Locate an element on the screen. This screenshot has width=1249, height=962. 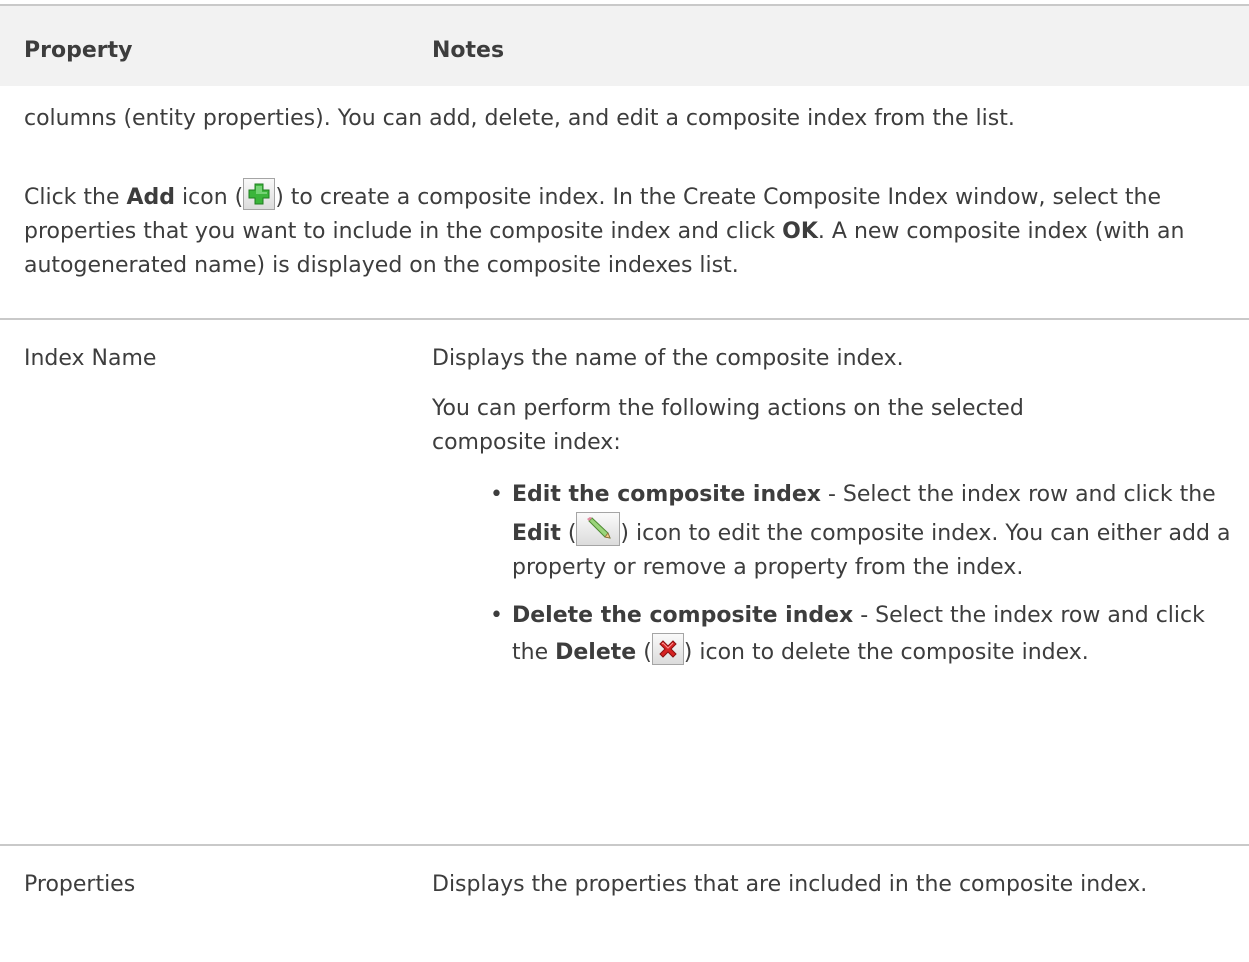
edit-label: Edit is located at coordinates (536, 533).